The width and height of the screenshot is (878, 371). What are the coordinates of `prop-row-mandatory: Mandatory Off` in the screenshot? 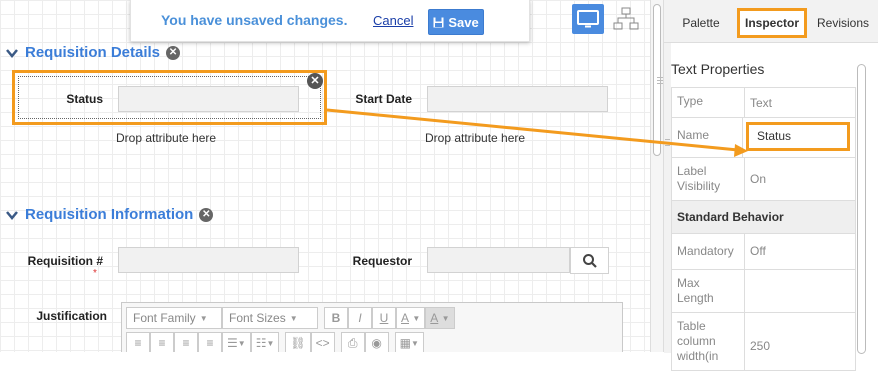 It's located at (763, 252).